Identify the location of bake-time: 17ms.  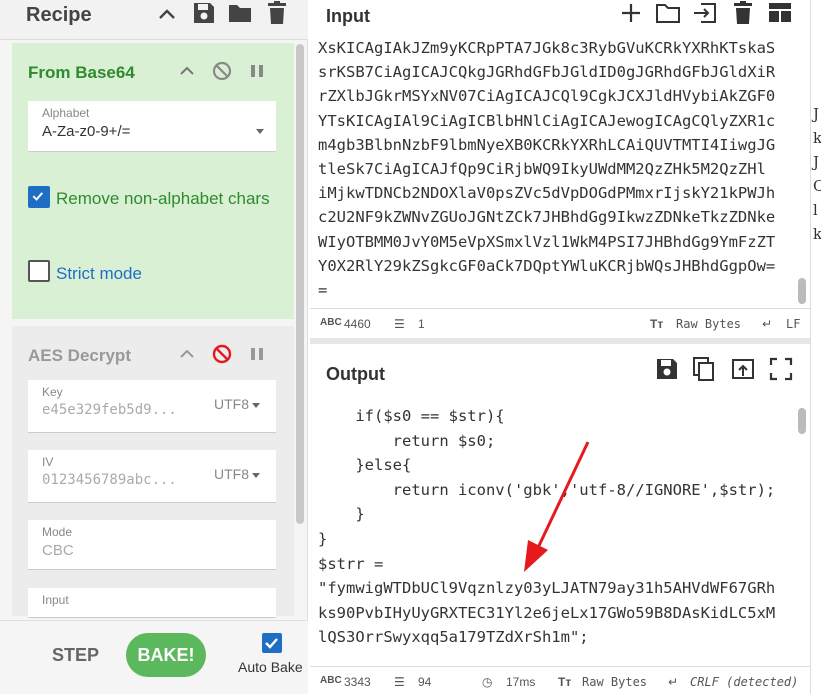
(521, 682).